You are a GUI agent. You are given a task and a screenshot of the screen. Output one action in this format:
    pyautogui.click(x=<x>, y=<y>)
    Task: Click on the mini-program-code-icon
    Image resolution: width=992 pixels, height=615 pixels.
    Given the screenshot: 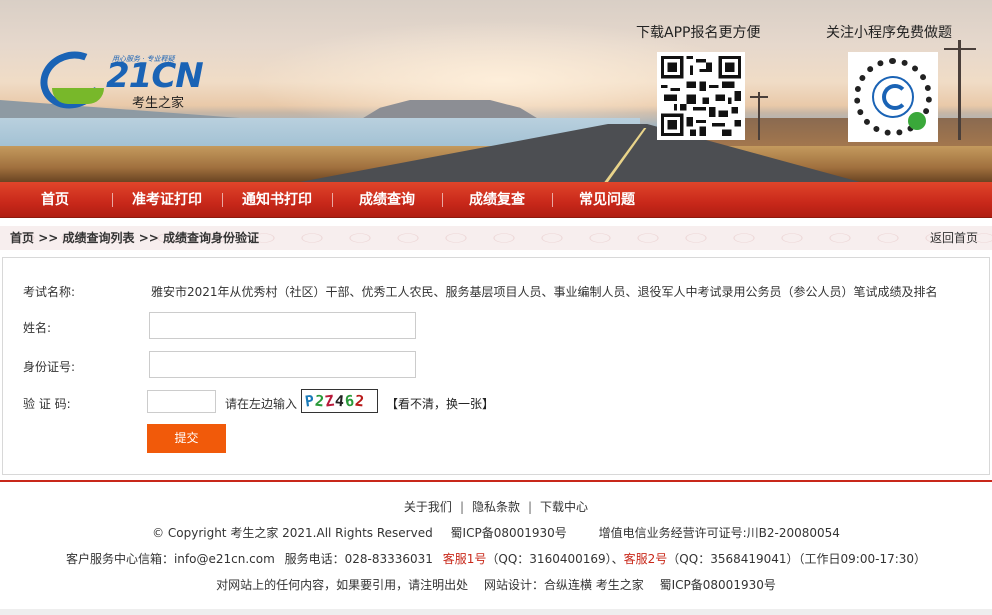 What is the action you would take?
    pyautogui.click(x=893, y=97)
    